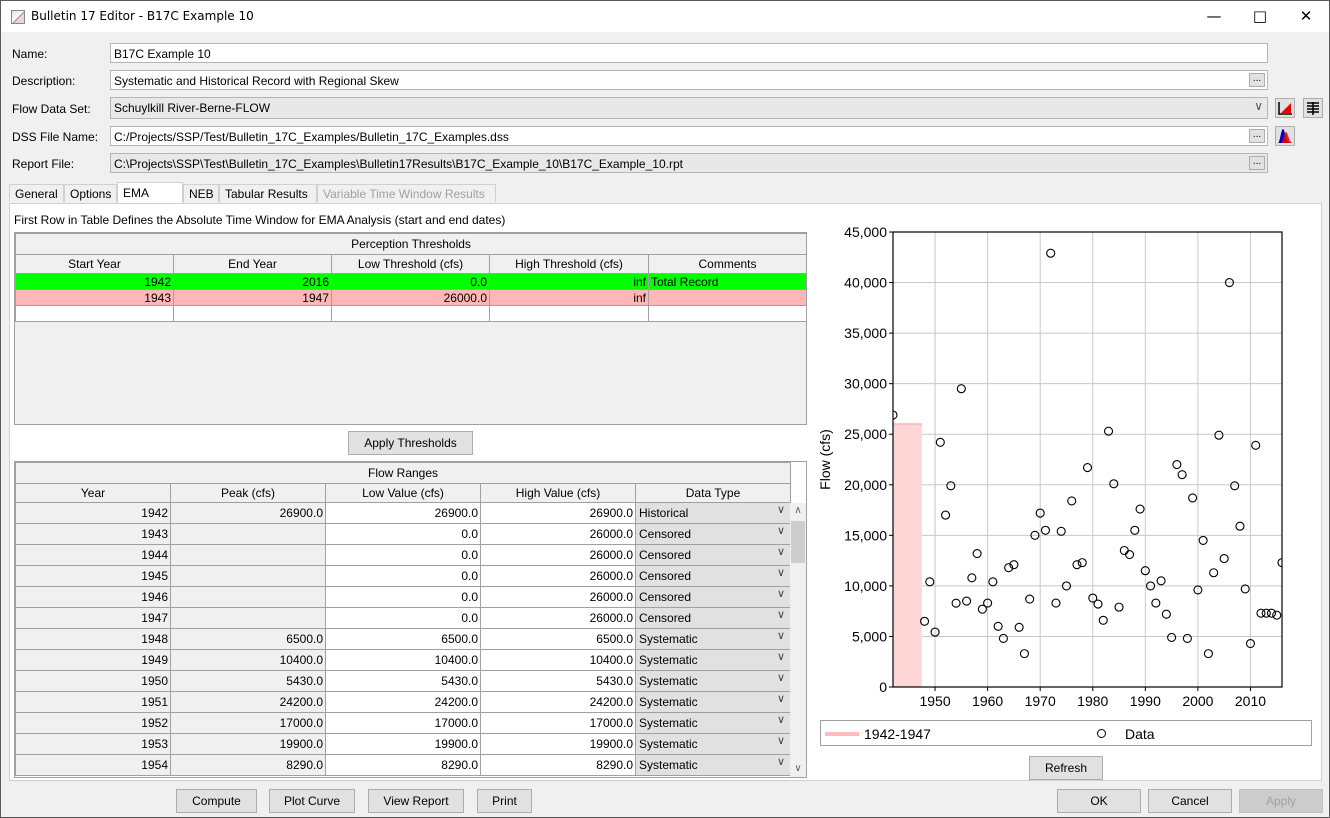  What do you see at coordinates (403, 493) in the screenshot?
I see `column-header-low-value: Low Value (cfs)` at bounding box center [403, 493].